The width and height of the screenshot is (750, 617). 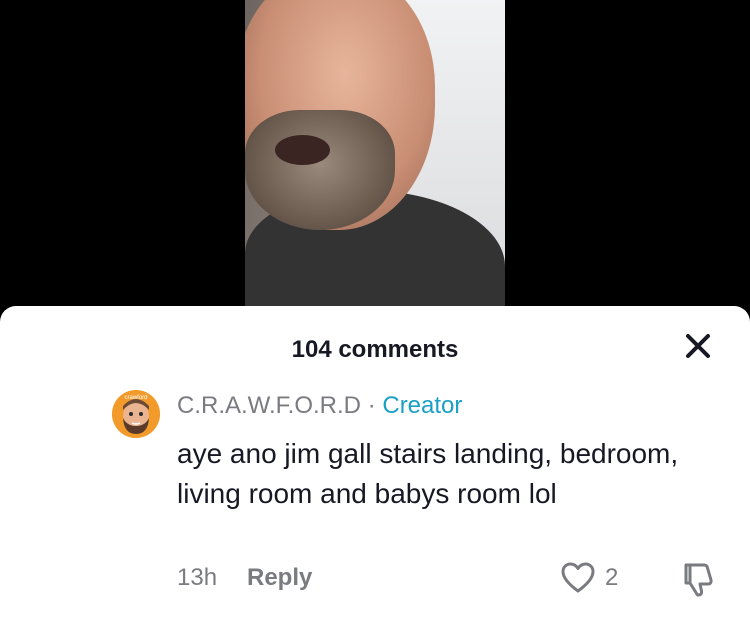 I want to click on thumbs-down-icon, so click(x=698, y=579).